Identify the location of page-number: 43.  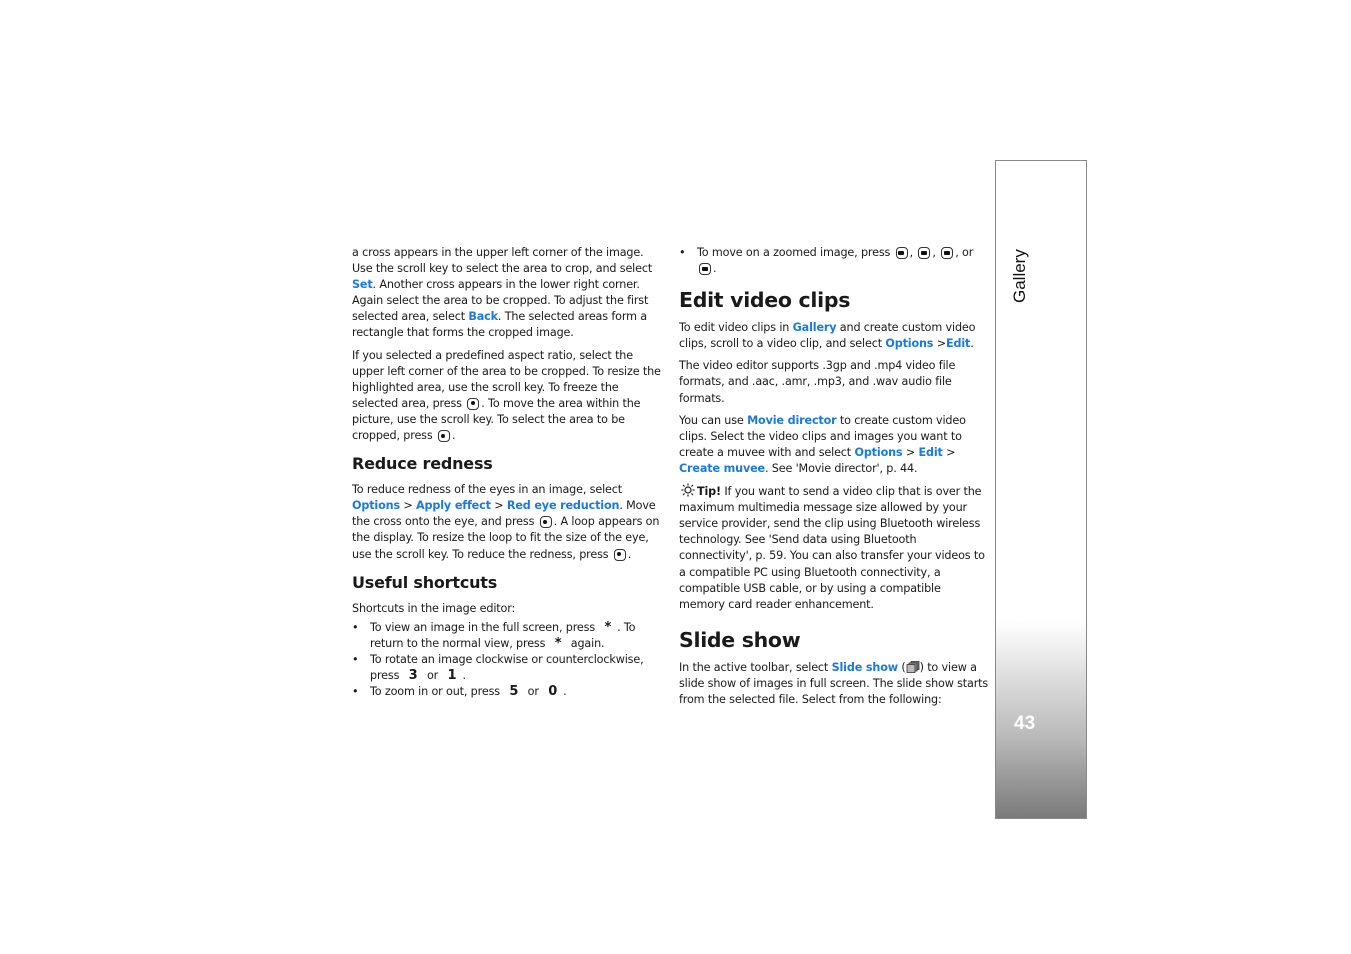
(1025, 723).